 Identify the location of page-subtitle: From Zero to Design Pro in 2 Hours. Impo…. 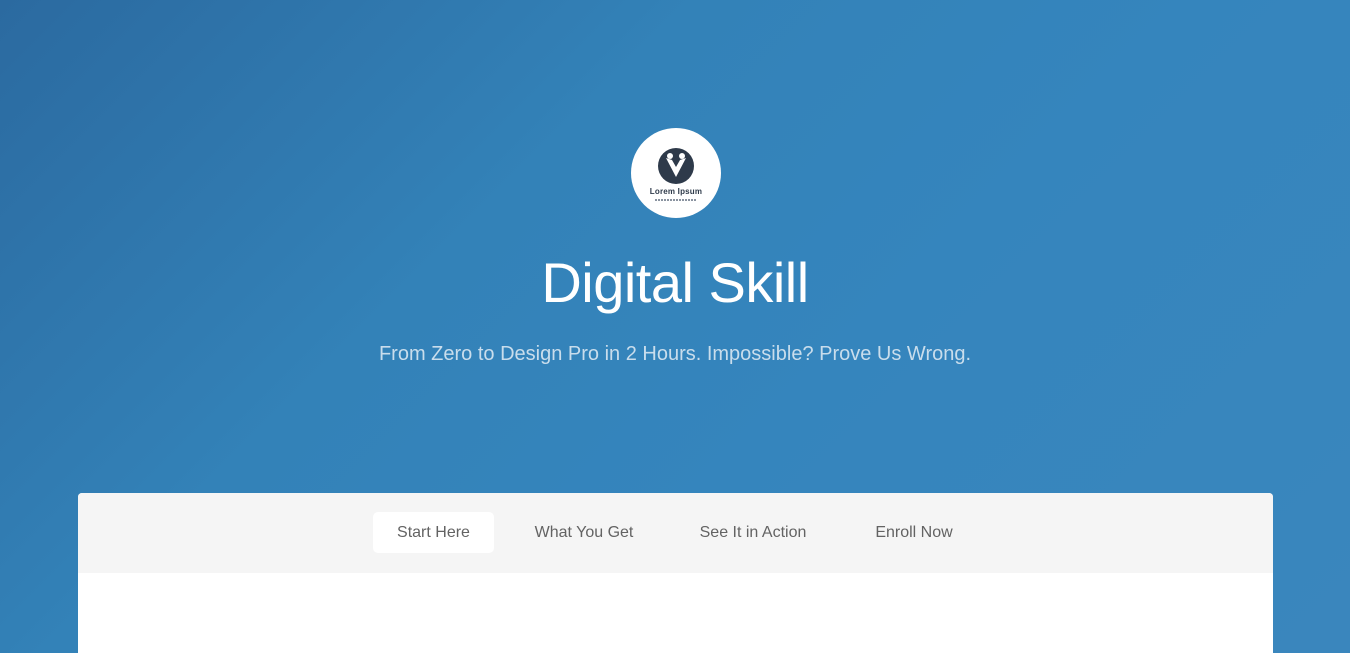
(675, 354).